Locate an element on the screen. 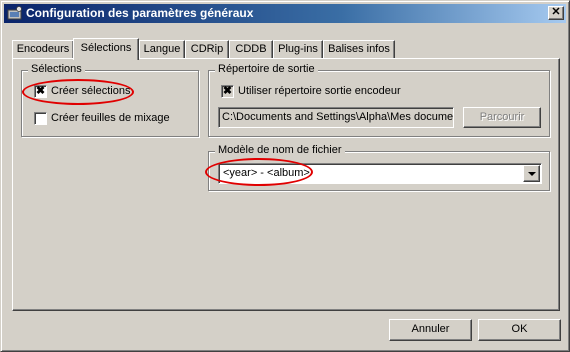 The image size is (570, 352). use-encoder-dir-checkbox: ✖ is located at coordinates (227, 91).